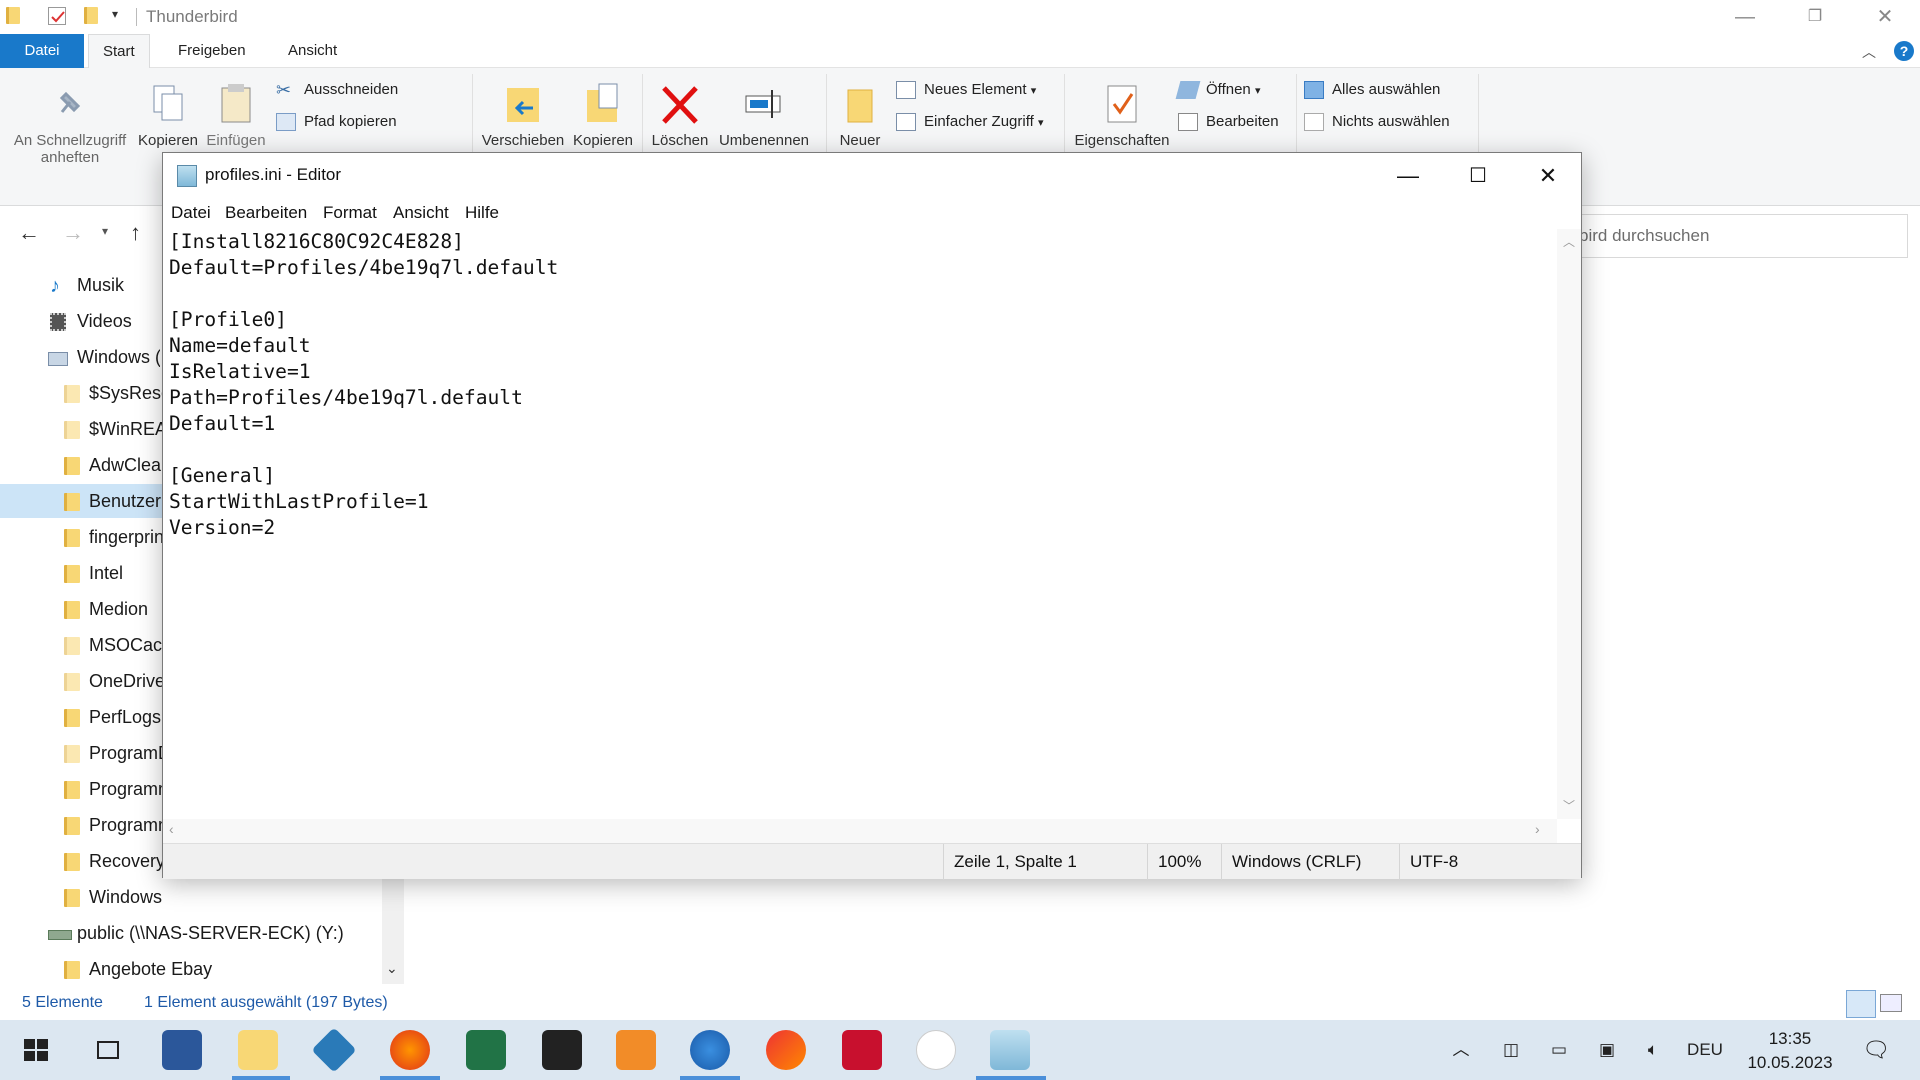 The image size is (1920, 1080). I want to click on menu-hilfe: Hilfe, so click(482, 213).